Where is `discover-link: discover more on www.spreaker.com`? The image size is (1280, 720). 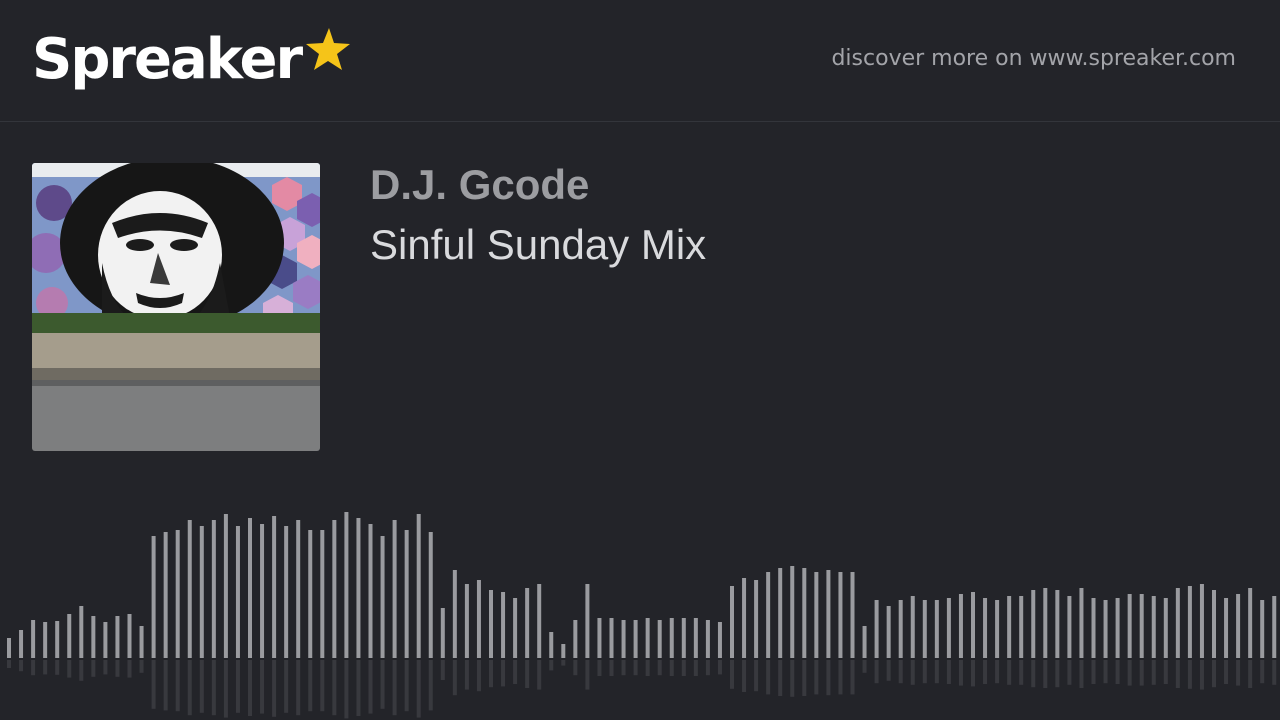
discover-link: discover more on www.spreaker.com is located at coordinates (1033, 58).